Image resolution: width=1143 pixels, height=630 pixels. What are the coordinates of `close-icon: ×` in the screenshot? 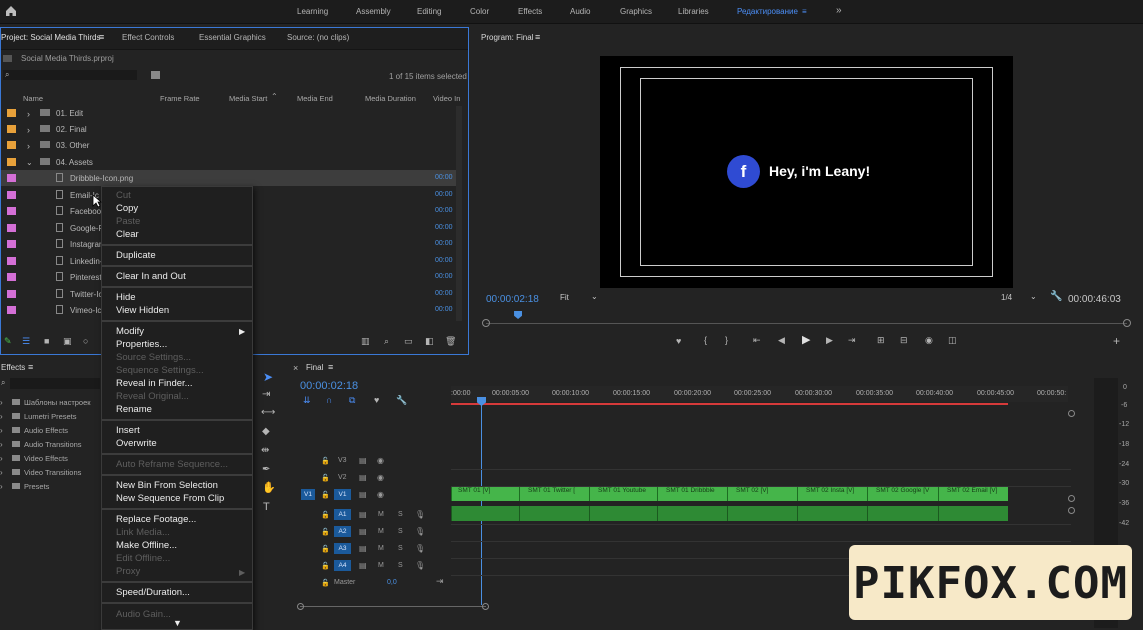 It's located at (295, 368).